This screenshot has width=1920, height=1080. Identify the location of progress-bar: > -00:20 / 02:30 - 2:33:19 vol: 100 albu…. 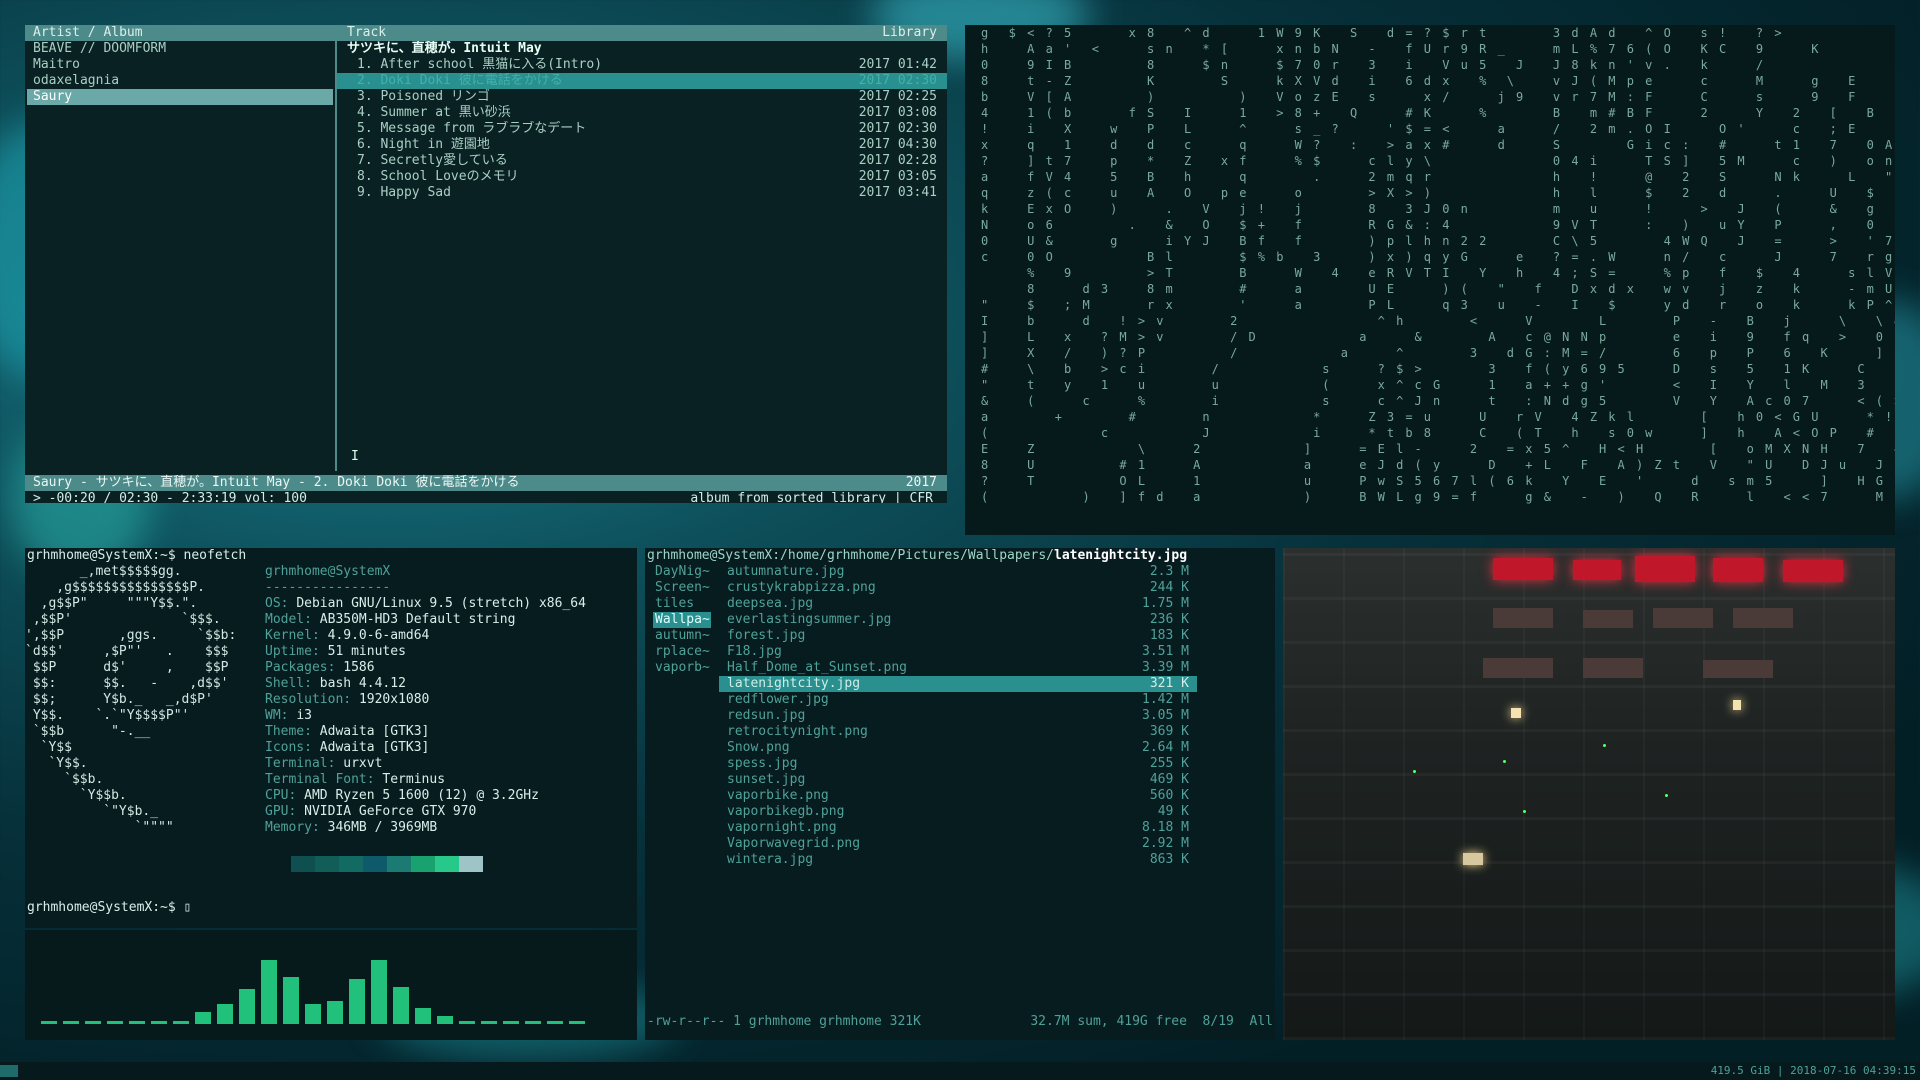
(486, 497).